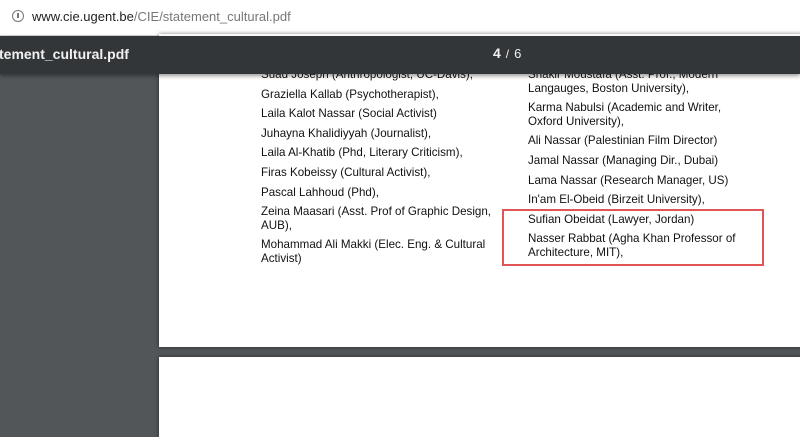 This screenshot has height=437, width=800. I want to click on total-pages: 6, so click(518, 53).